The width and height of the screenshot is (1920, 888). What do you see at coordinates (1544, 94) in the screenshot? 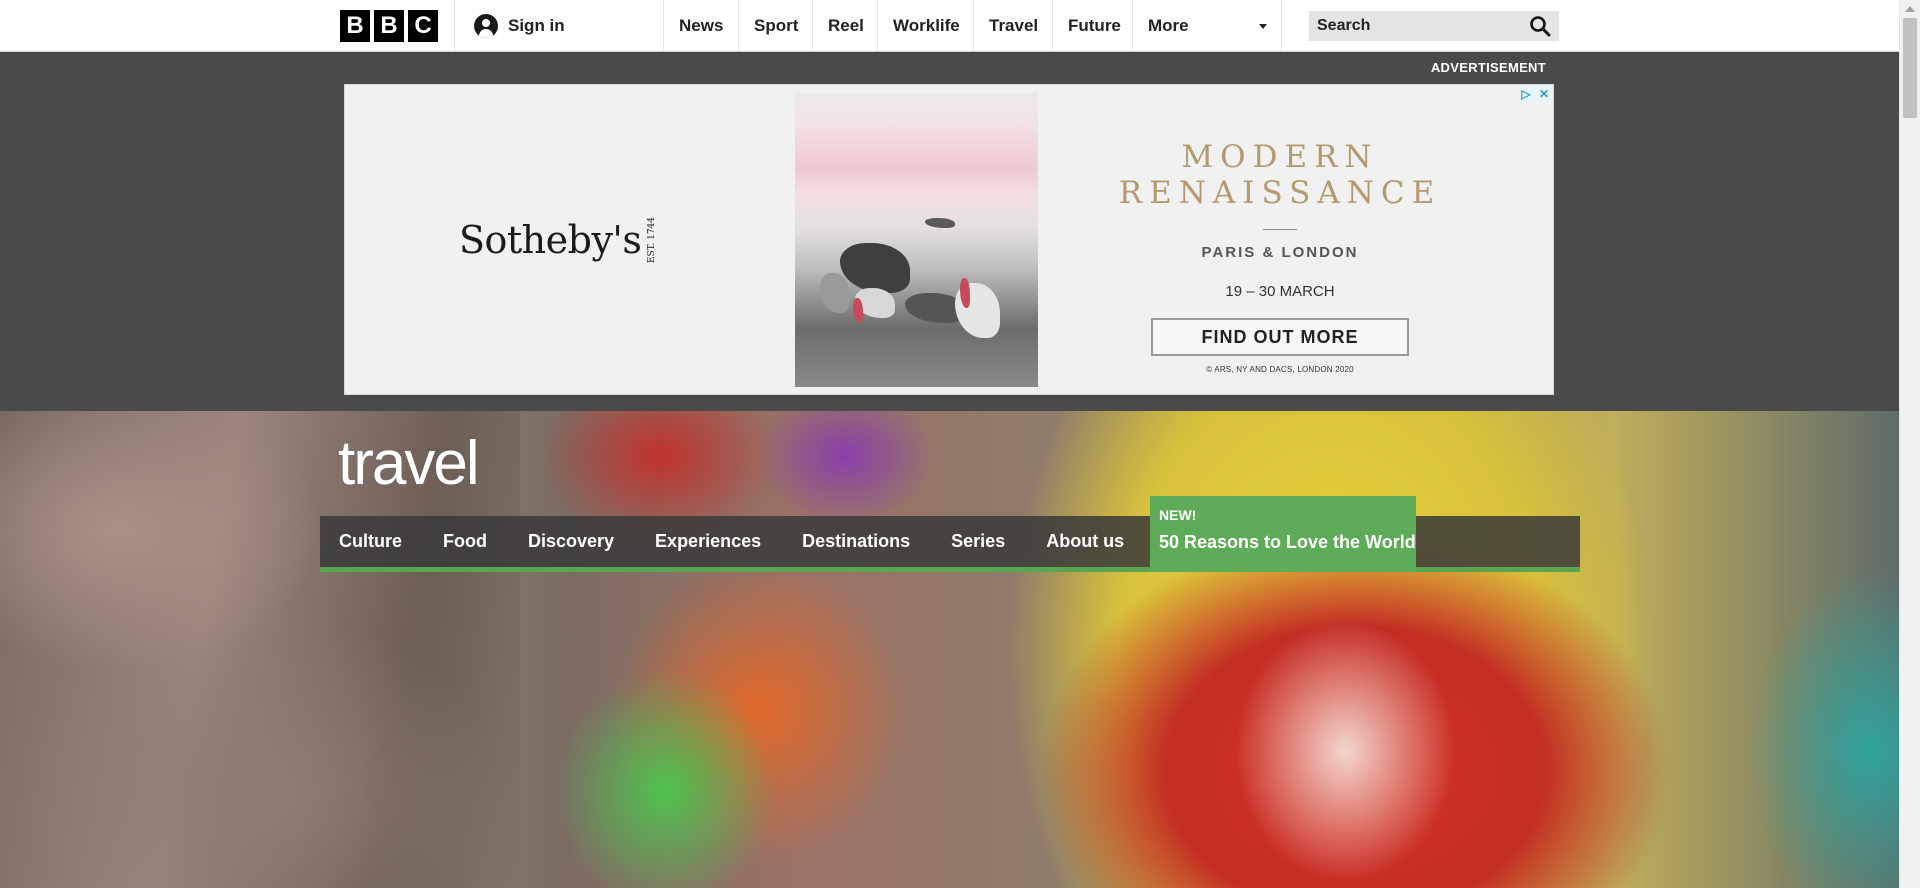
I see `close-icon: ✕` at bounding box center [1544, 94].